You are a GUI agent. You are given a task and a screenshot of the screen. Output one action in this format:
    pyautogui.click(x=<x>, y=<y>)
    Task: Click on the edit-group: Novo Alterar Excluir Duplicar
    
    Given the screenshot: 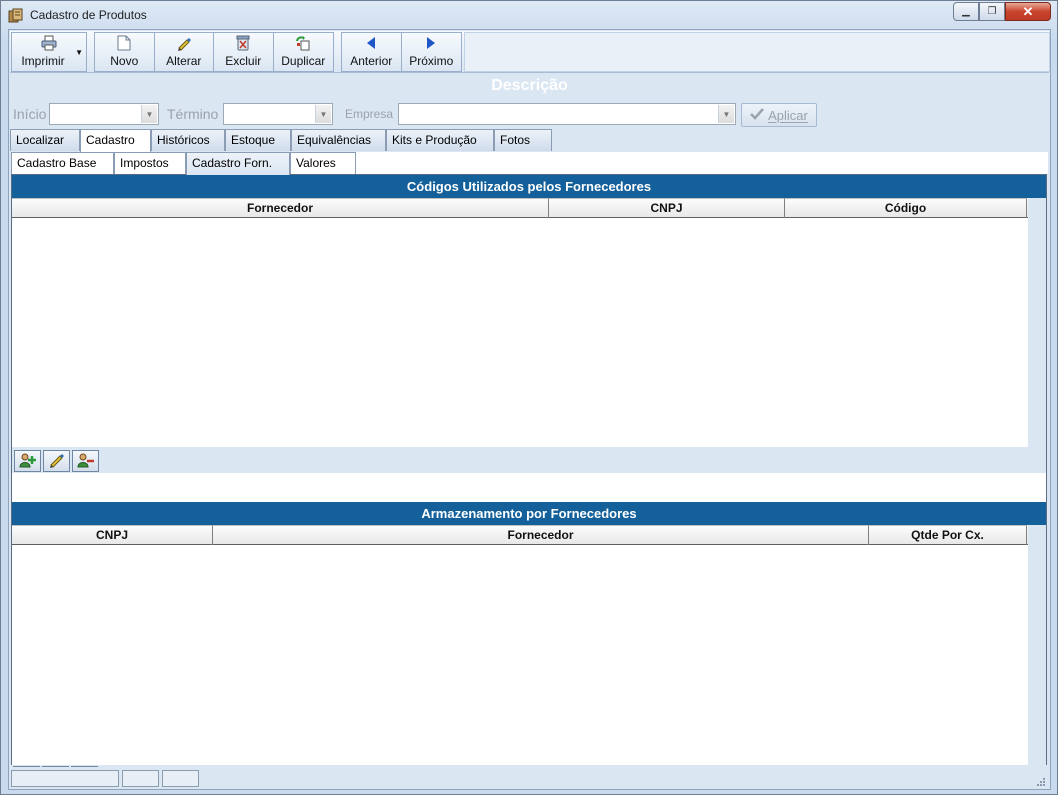 What is the action you would take?
    pyautogui.click(x=214, y=52)
    